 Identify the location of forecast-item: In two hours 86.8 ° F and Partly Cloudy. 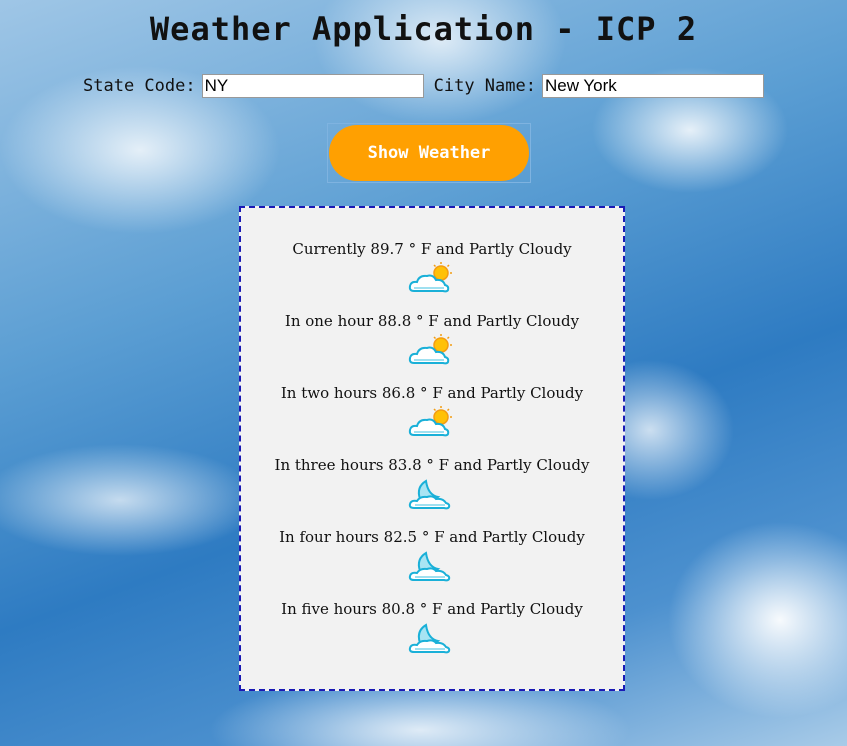
(432, 419).